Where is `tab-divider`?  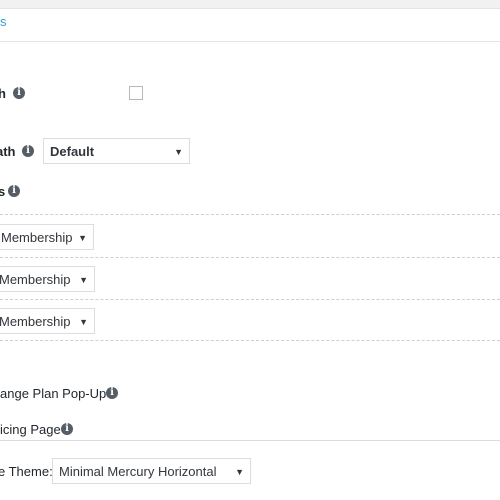
tab-divider is located at coordinates (250, 41).